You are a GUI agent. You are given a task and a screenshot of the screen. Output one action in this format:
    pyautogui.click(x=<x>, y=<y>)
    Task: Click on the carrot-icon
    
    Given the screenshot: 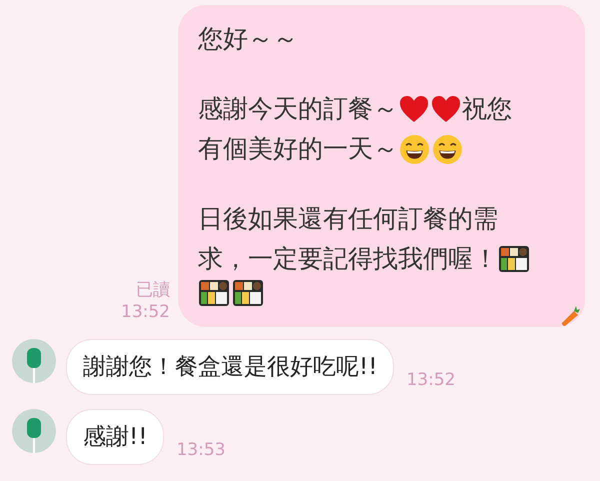 What is the action you would take?
    pyautogui.click(x=571, y=316)
    